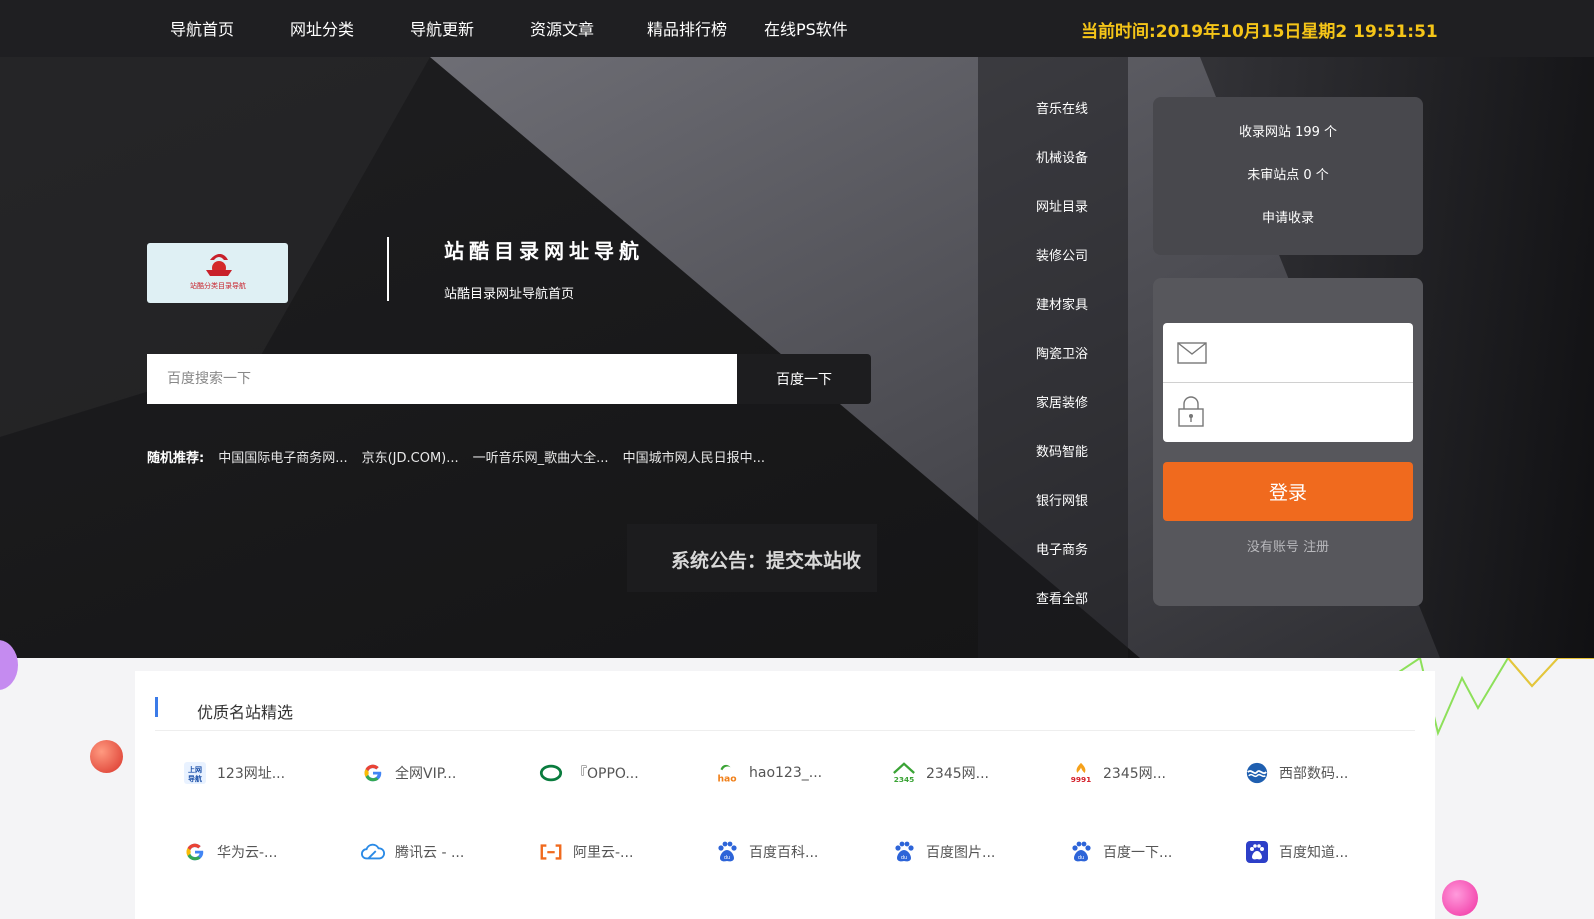 Image resolution: width=1594 pixels, height=919 pixels. Describe the element at coordinates (1310, 413) in the screenshot. I see `password-field` at that location.